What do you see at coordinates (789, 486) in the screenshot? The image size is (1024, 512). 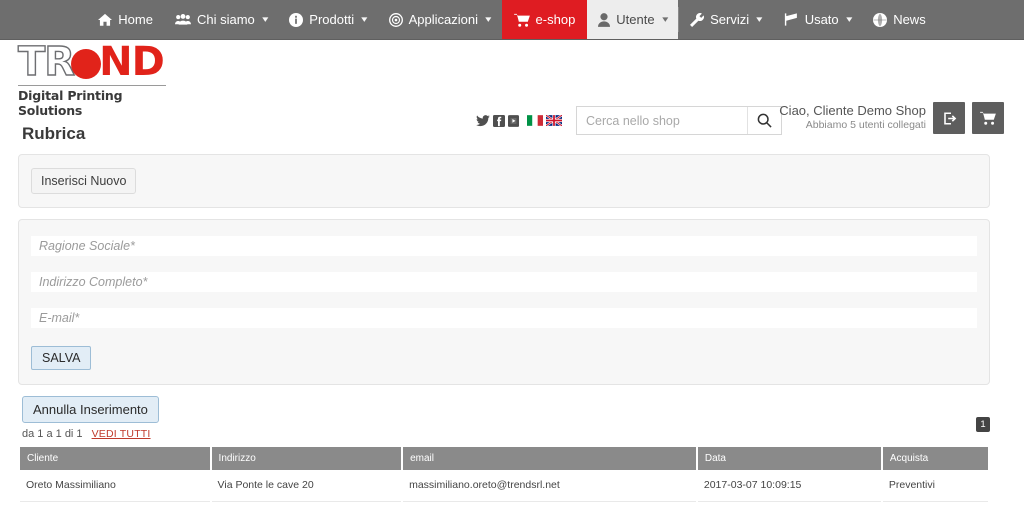 I see `cell-data: 2017-03-07 10:09:15` at bounding box center [789, 486].